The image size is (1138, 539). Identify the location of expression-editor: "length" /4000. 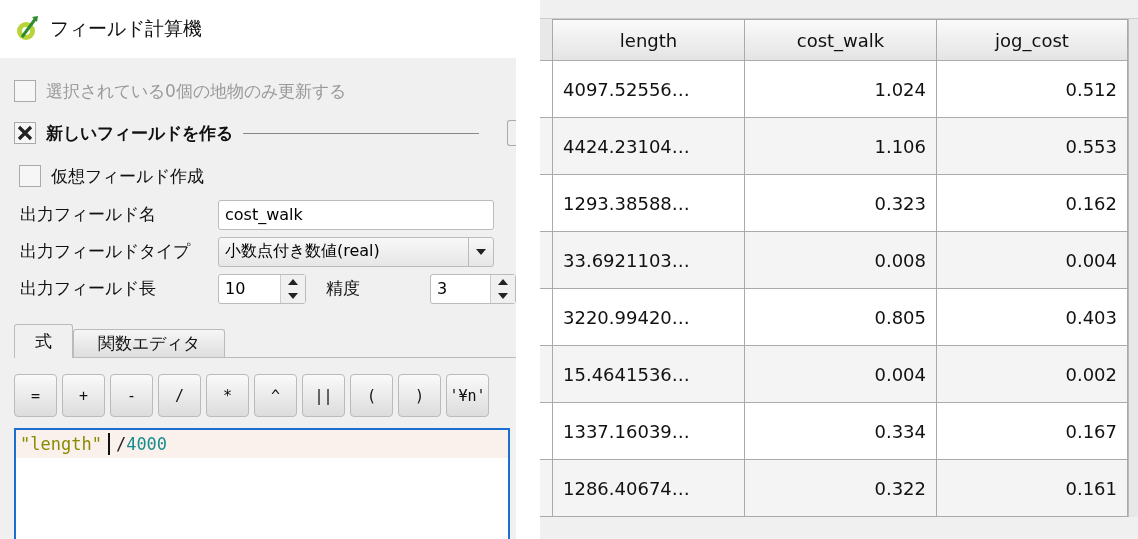
(262, 483).